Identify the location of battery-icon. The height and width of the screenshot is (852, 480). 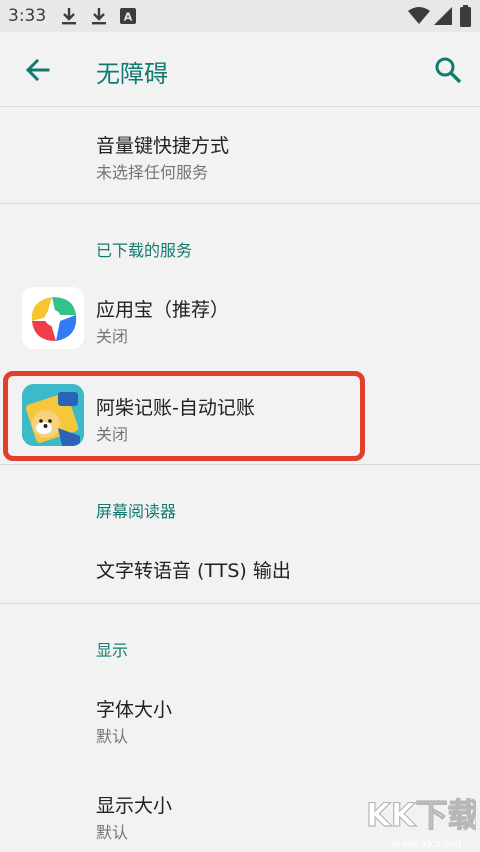
(465, 18).